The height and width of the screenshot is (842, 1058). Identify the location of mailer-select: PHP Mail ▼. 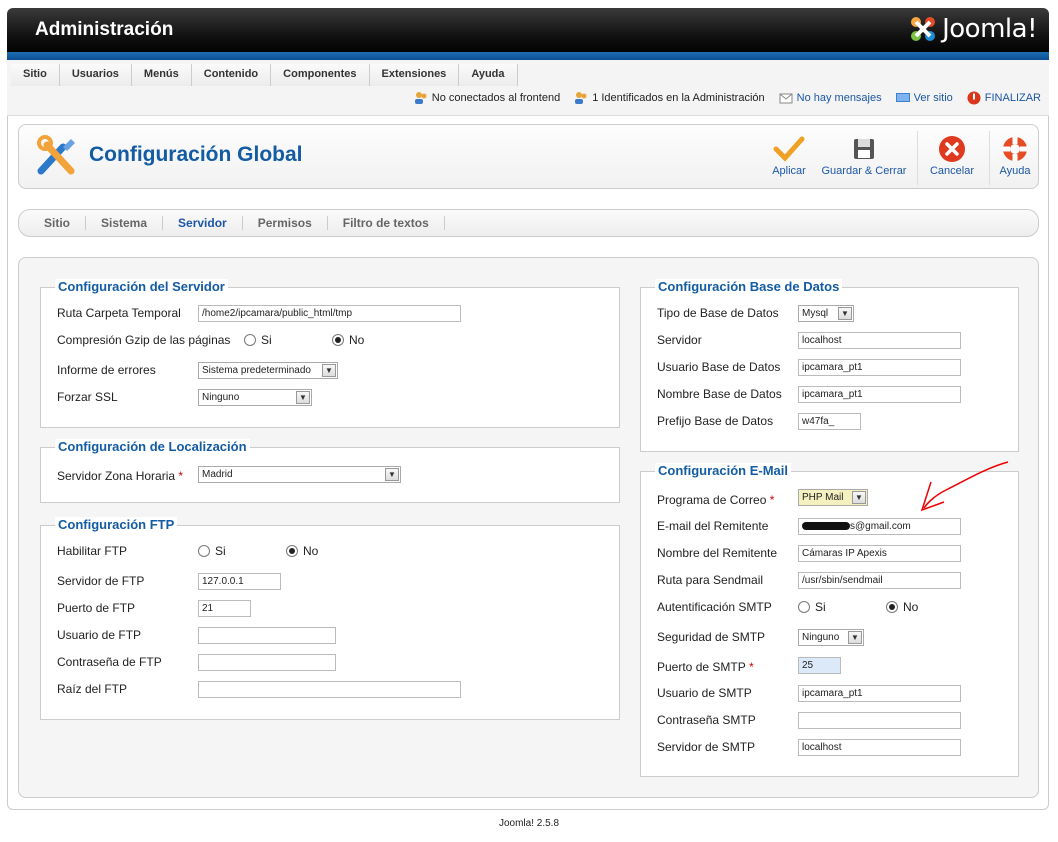
(833, 497).